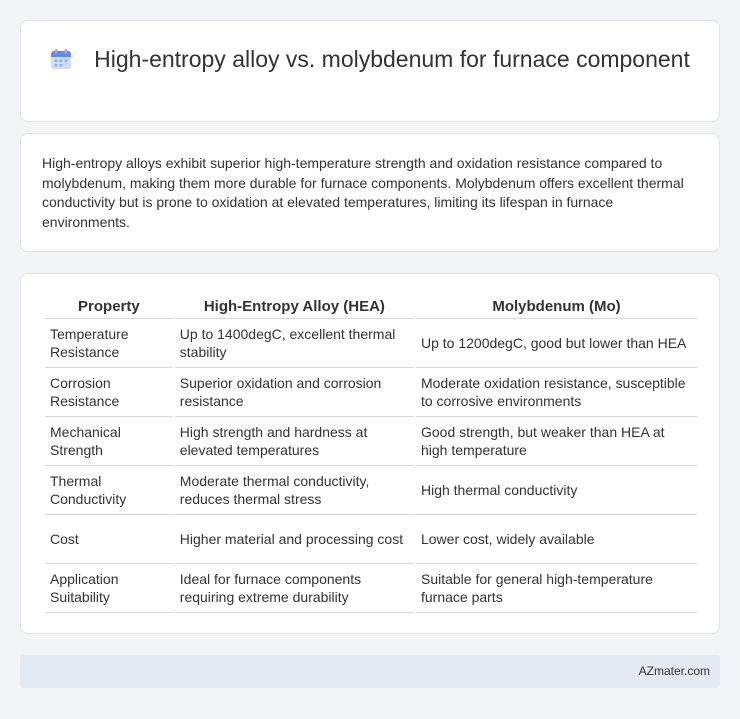 The image size is (740, 719). What do you see at coordinates (109, 343) in the screenshot?
I see `property-cell: Temperature Resistance` at bounding box center [109, 343].